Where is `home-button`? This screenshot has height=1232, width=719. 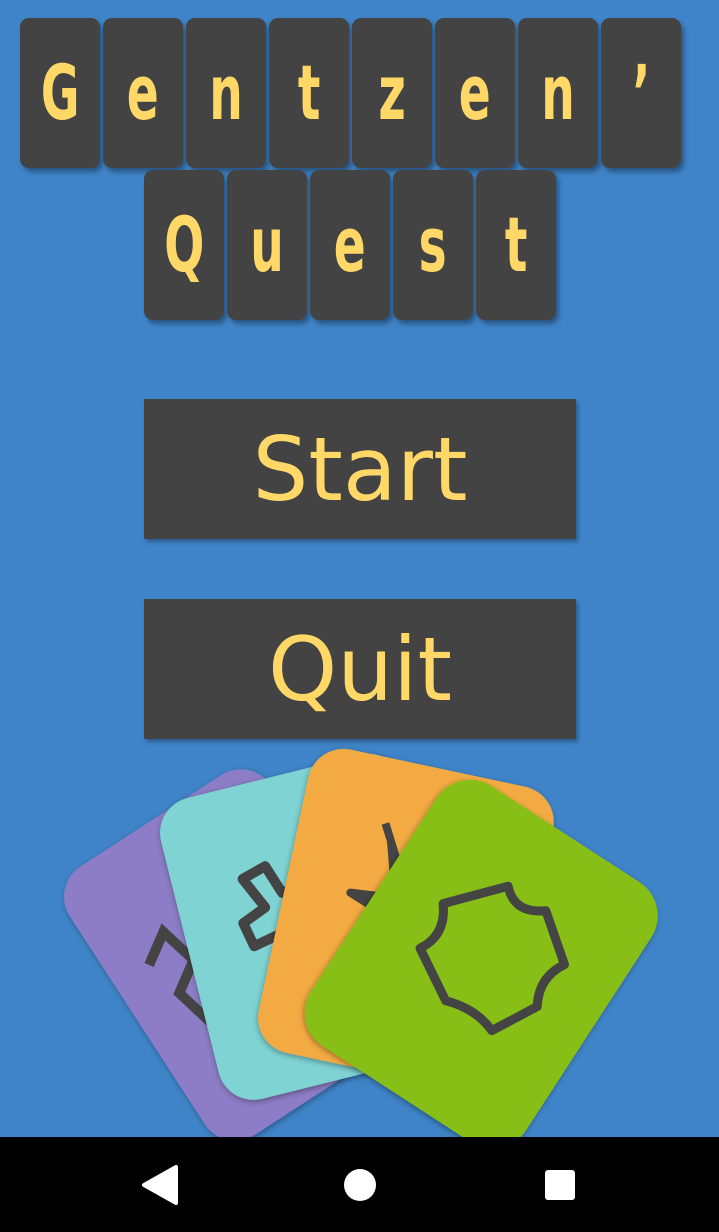 home-button is located at coordinates (360, 1184).